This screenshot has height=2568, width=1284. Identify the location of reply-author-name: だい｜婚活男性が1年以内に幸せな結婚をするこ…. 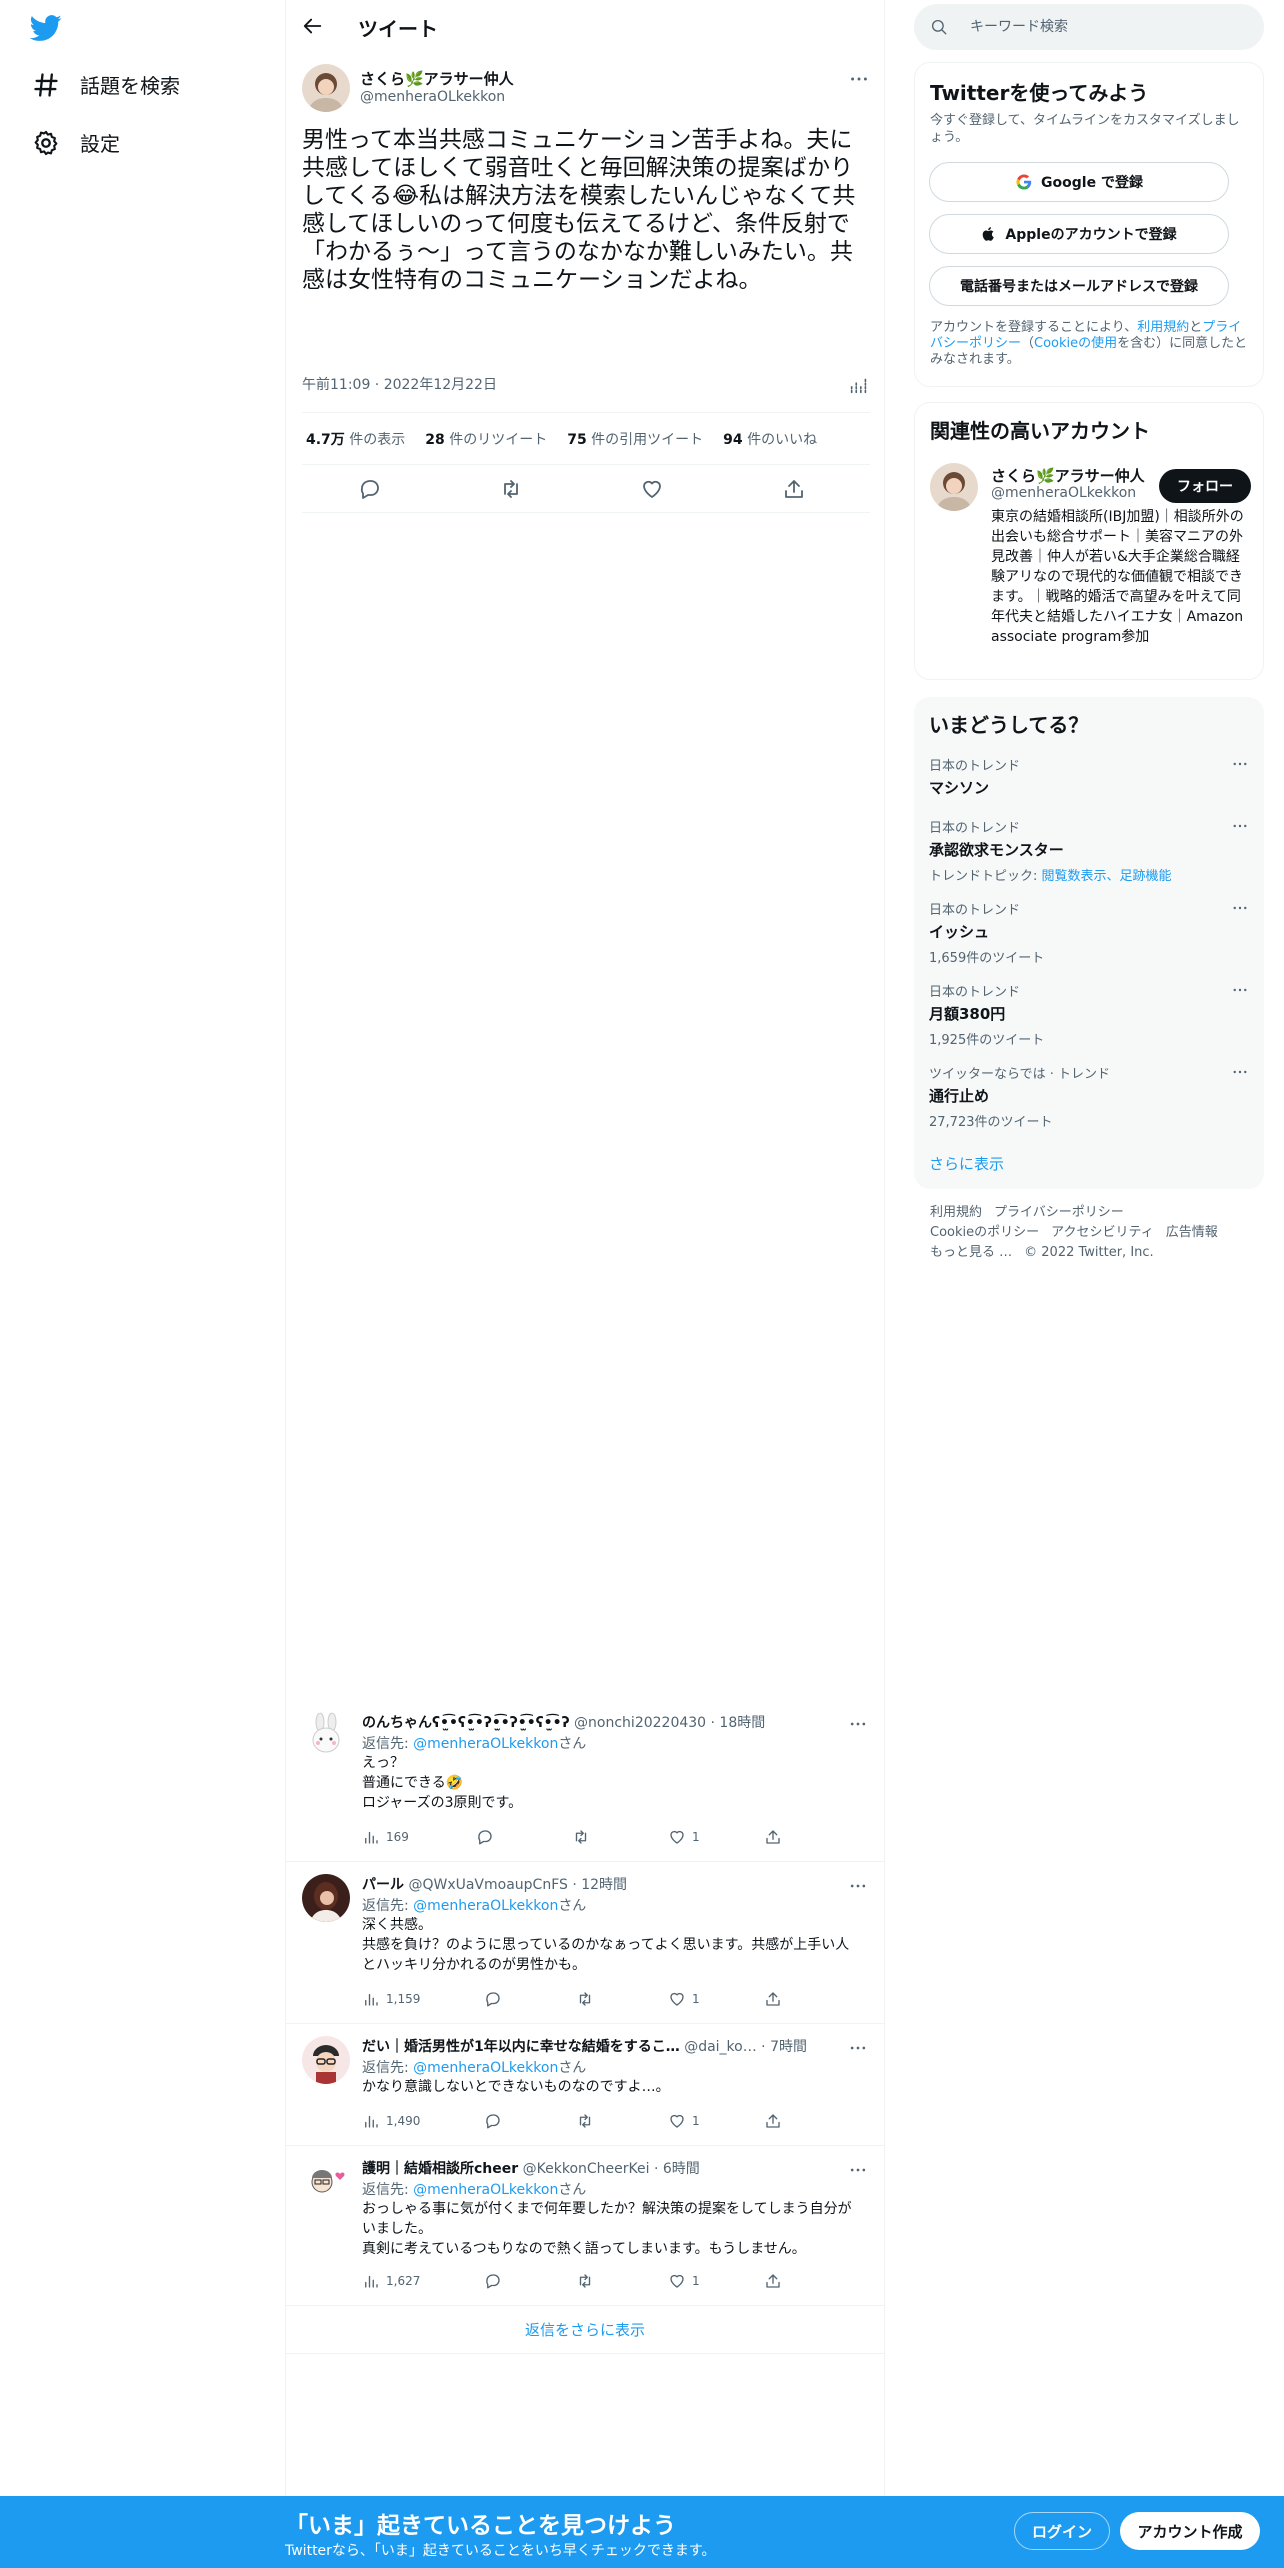
(521, 2047).